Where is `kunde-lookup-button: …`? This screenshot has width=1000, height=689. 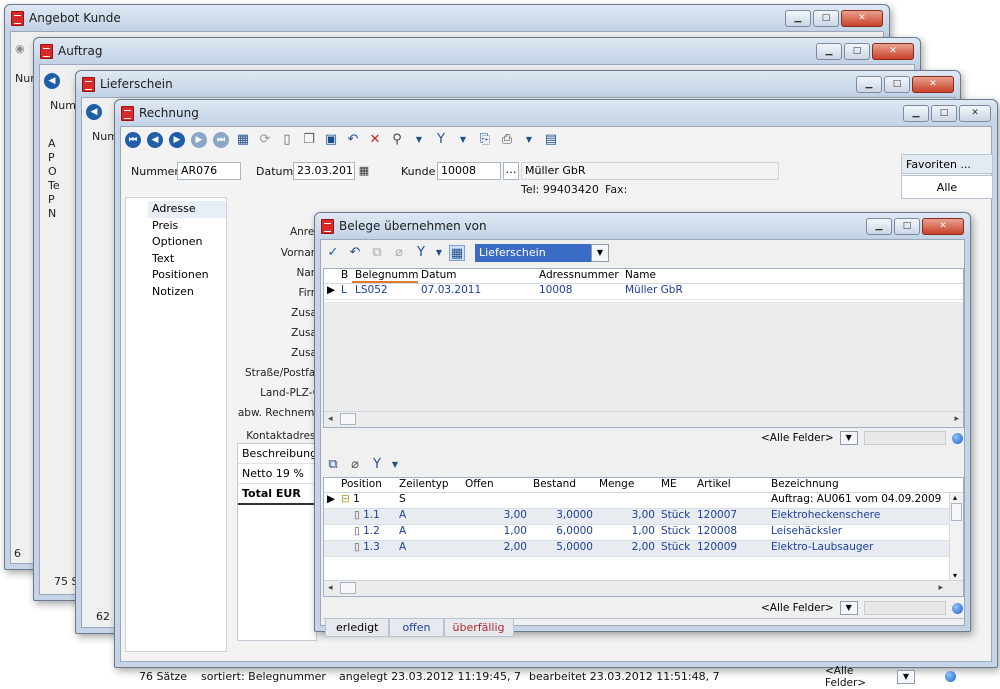
kunde-lookup-button: … is located at coordinates (511, 171).